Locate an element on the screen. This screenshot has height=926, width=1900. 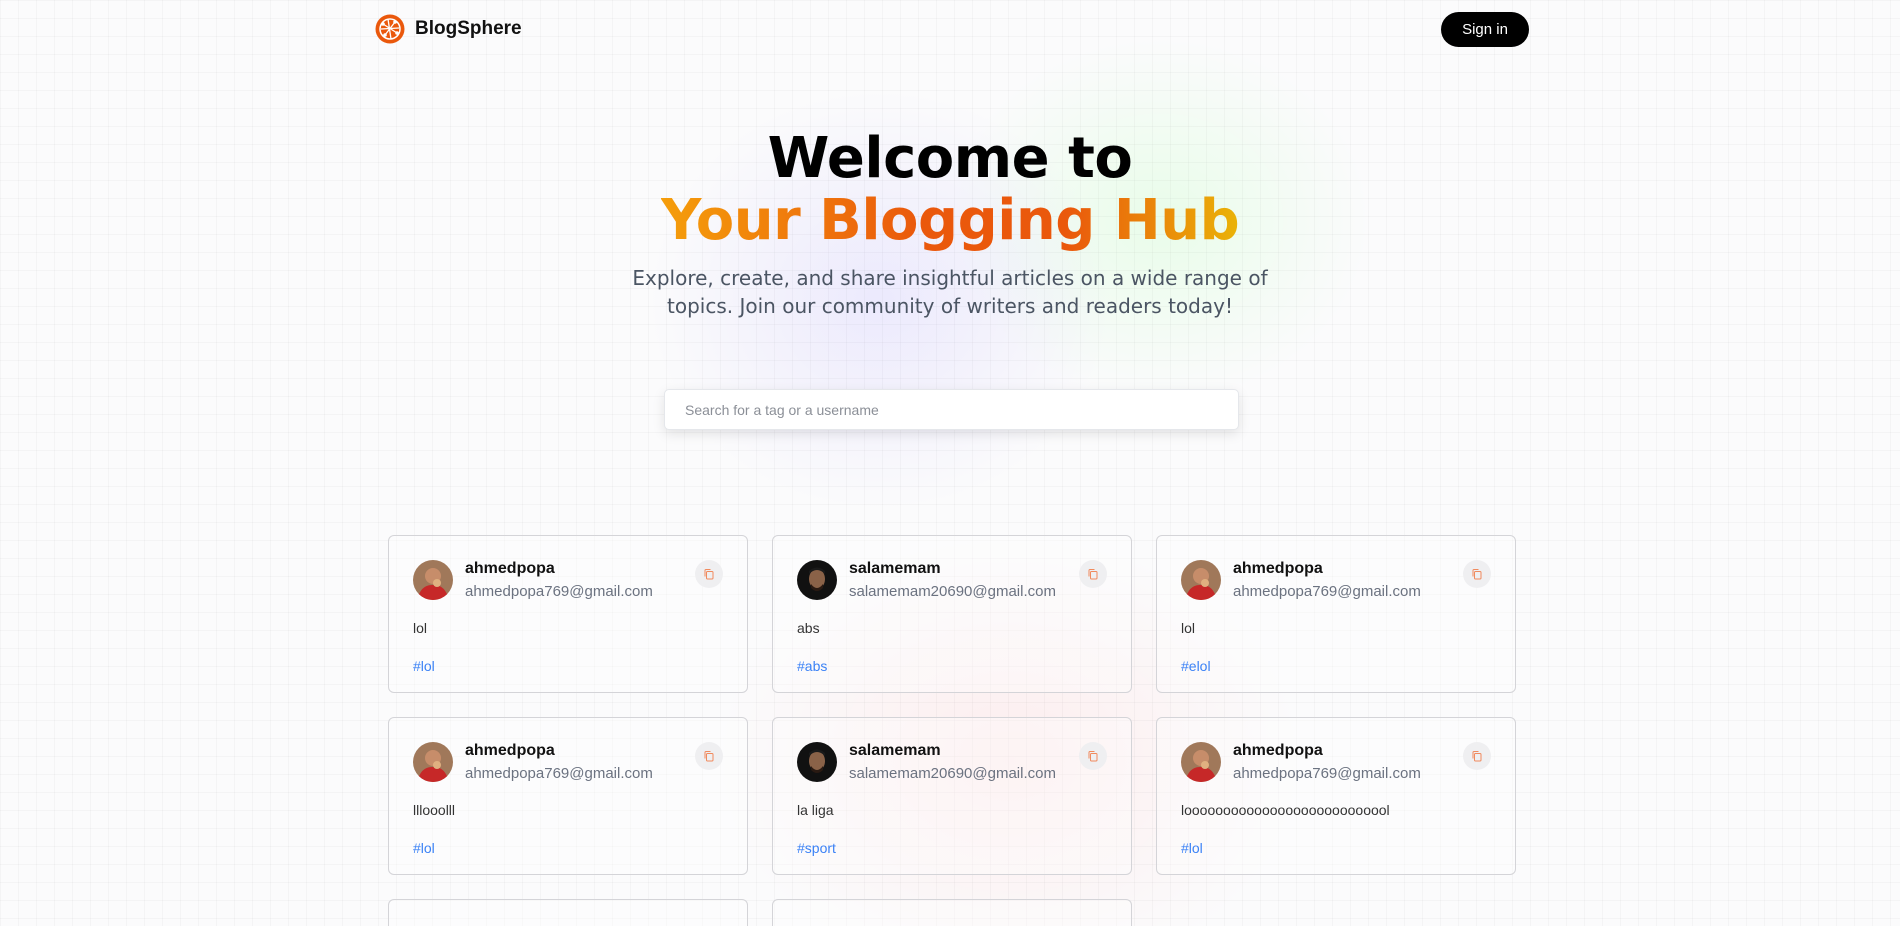
post-tag: #elol is located at coordinates (1196, 666).